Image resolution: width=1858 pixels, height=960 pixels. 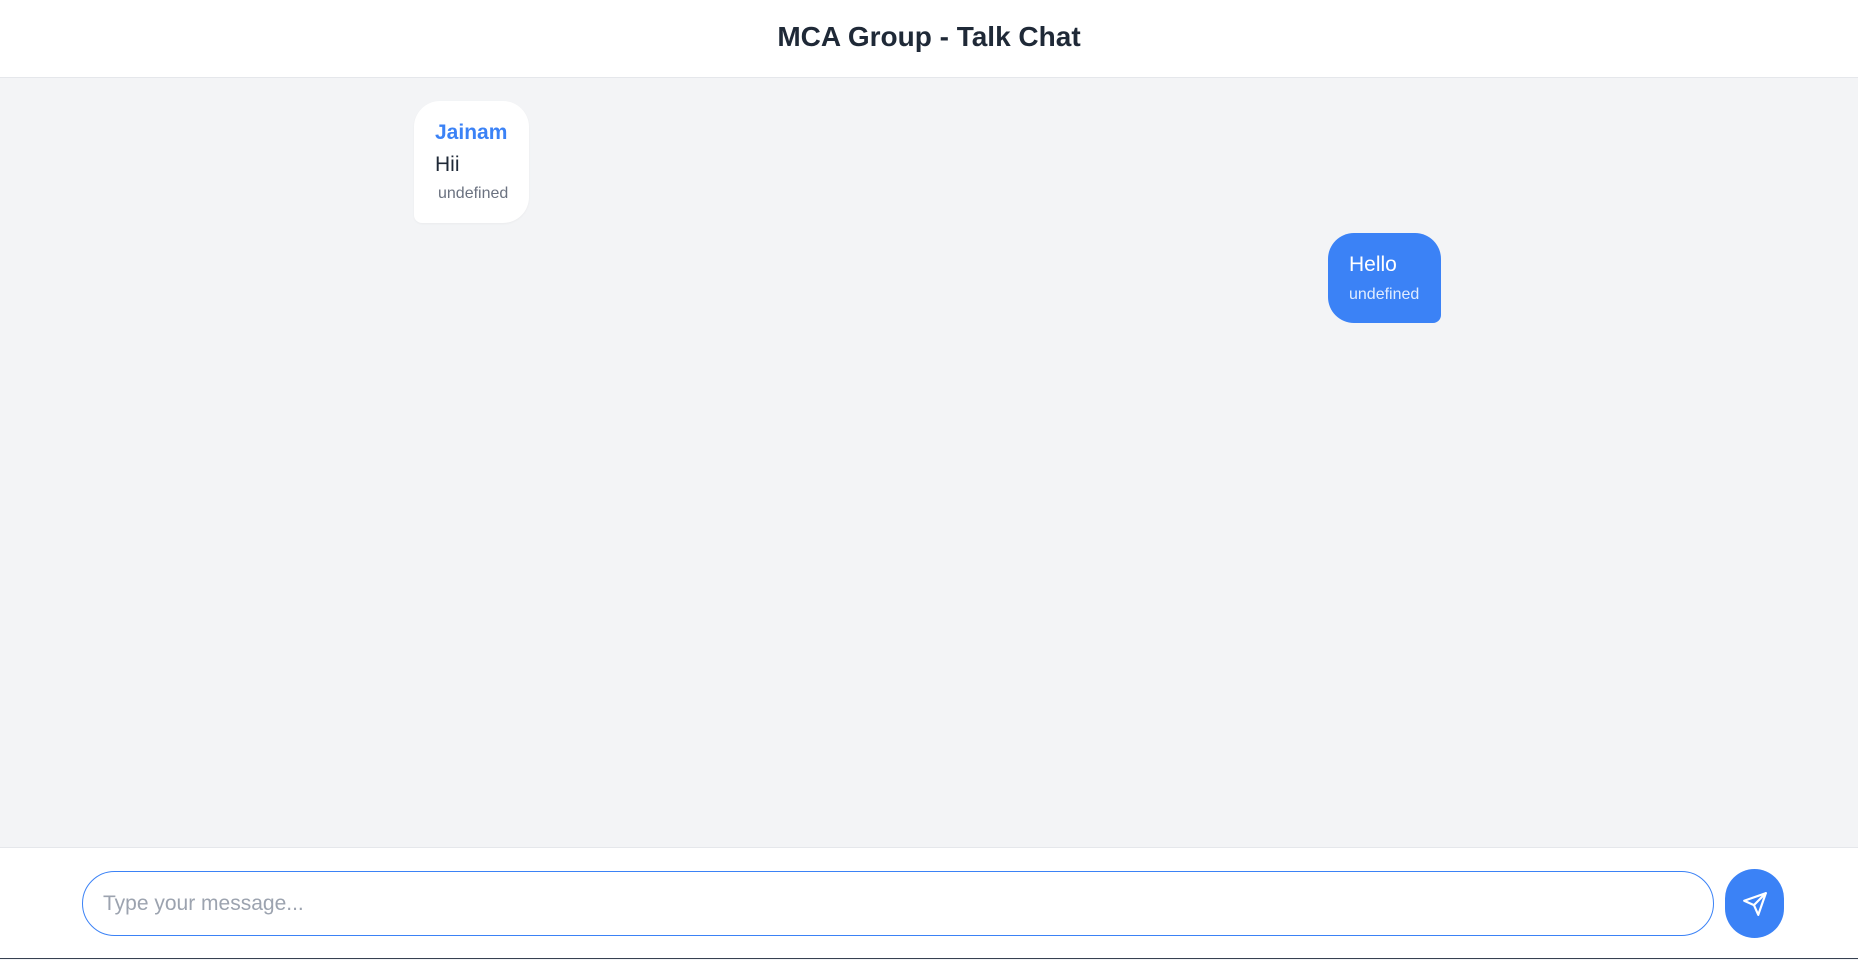 I want to click on message-input, so click(x=898, y=903).